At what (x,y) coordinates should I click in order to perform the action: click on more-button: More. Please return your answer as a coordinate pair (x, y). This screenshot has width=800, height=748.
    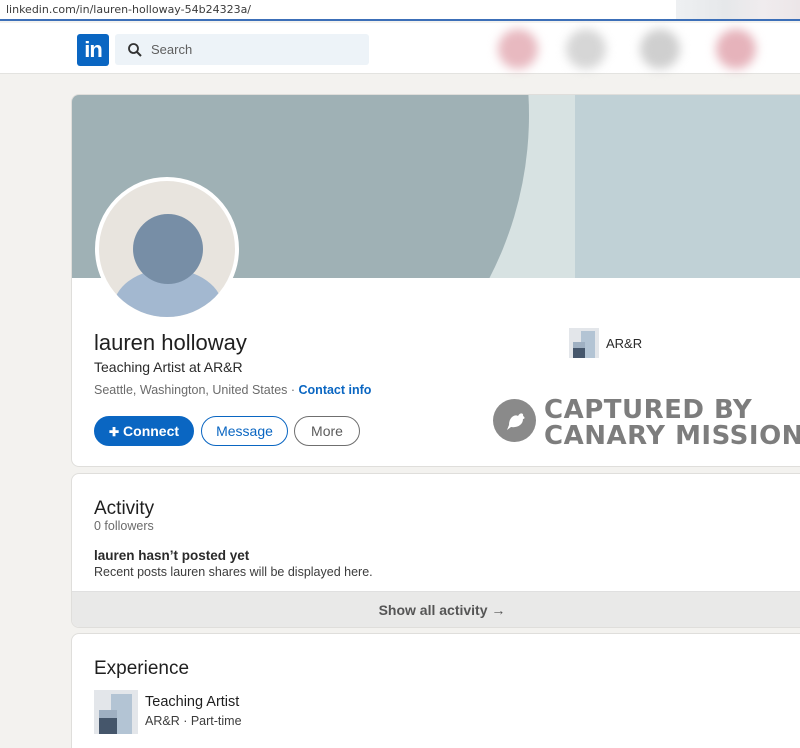
    Looking at the image, I should click on (327, 431).